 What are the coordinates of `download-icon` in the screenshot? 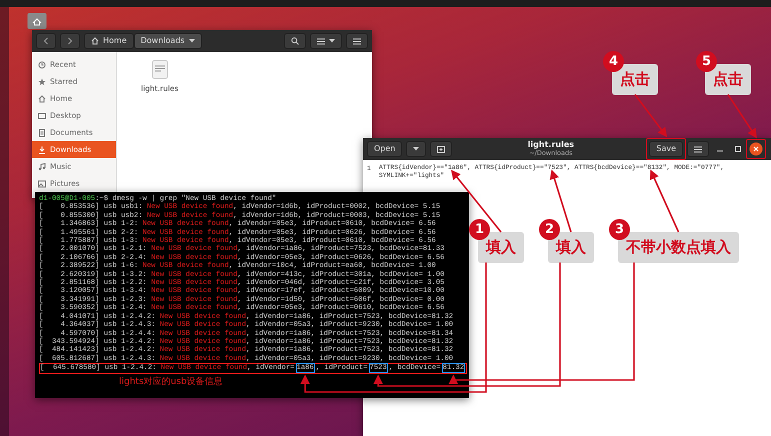 It's located at (42, 150).